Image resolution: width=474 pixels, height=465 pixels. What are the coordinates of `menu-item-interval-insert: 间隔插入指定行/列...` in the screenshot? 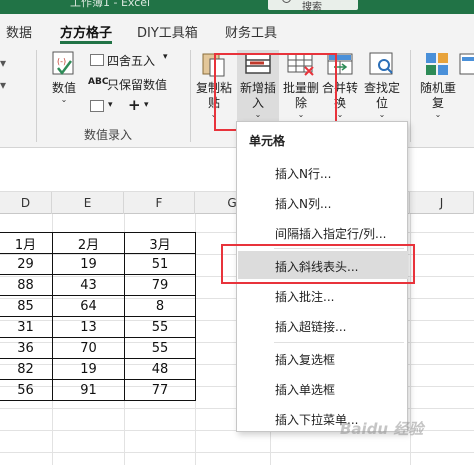 It's located at (323, 232).